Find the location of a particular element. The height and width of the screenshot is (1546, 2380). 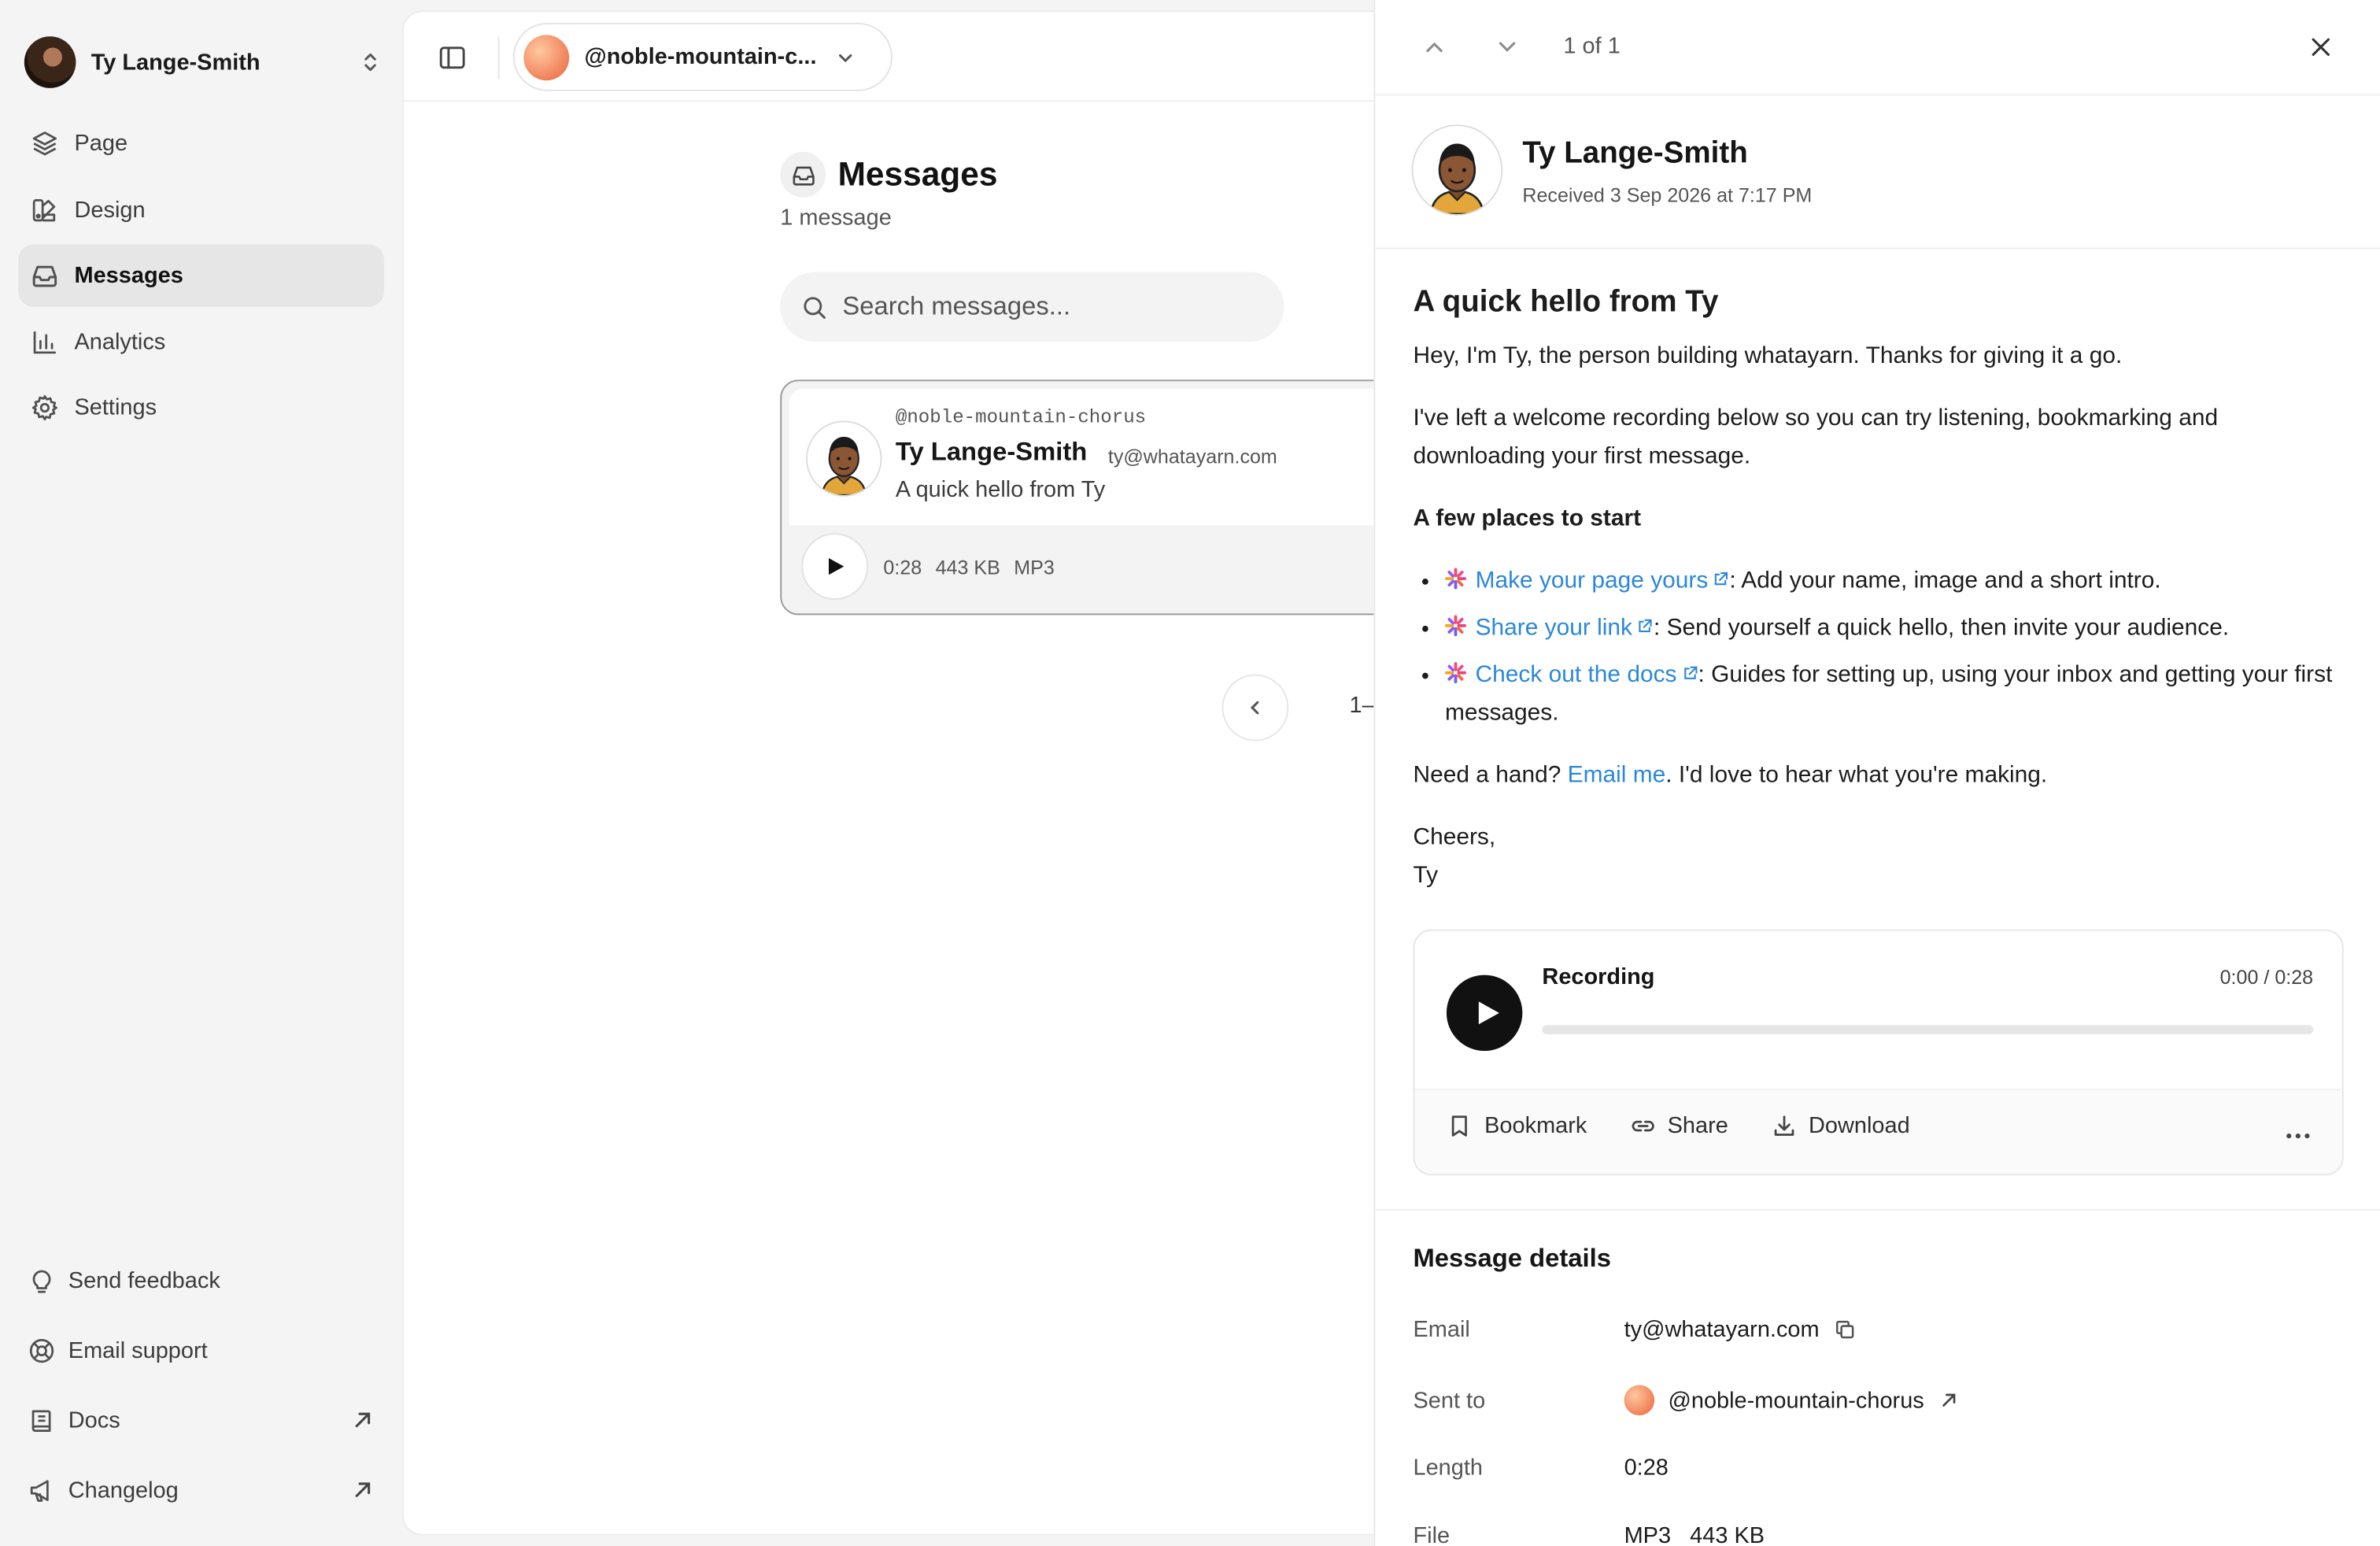

detail-label: Length is located at coordinates (1448, 1468).